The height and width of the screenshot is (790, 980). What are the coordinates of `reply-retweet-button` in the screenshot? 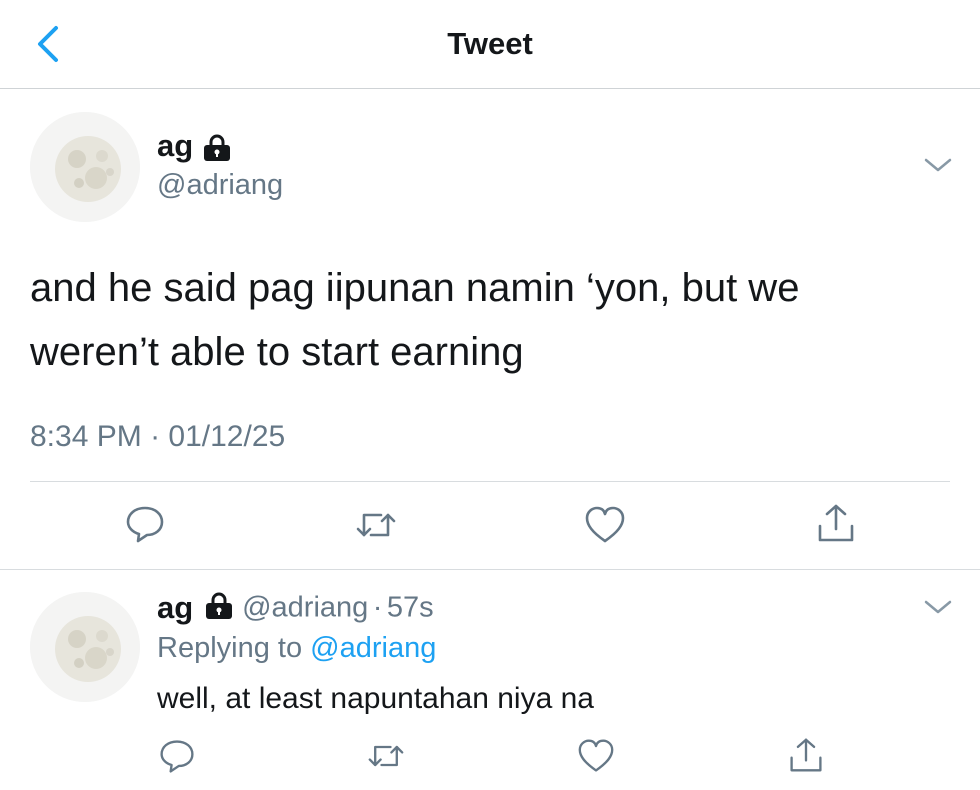 It's located at (386, 758).